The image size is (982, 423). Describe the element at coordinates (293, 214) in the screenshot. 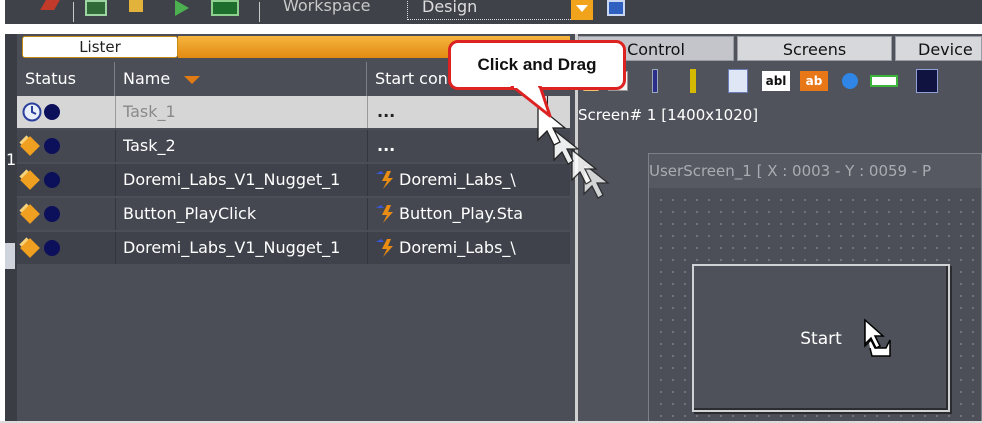

I see `table-row: Button_PlayClick Button_Play.Sta` at that location.